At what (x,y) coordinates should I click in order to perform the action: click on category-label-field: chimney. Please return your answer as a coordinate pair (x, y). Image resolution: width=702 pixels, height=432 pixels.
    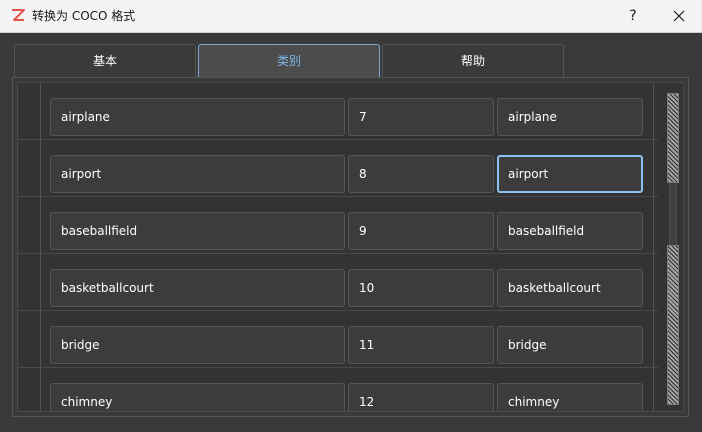
    Looking at the image, I should click on (570, 397).